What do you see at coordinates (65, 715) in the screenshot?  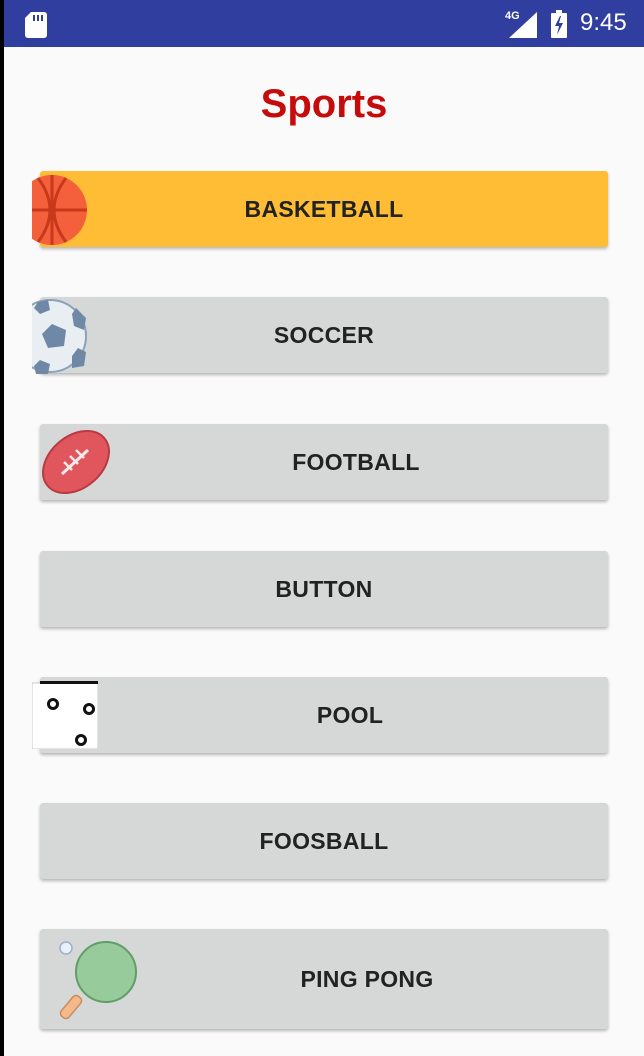 I see `dice-icon` at bounding box center [65, 715].